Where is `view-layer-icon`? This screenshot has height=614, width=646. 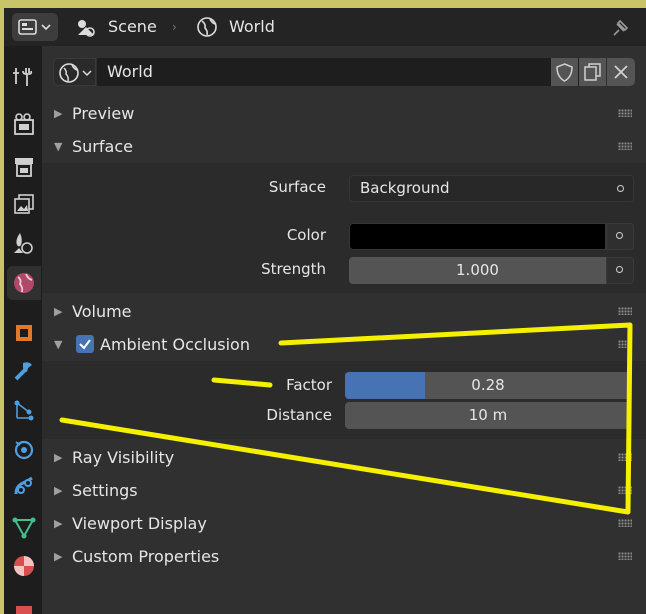
view-layer-icon is located at coordinates (24, 204).